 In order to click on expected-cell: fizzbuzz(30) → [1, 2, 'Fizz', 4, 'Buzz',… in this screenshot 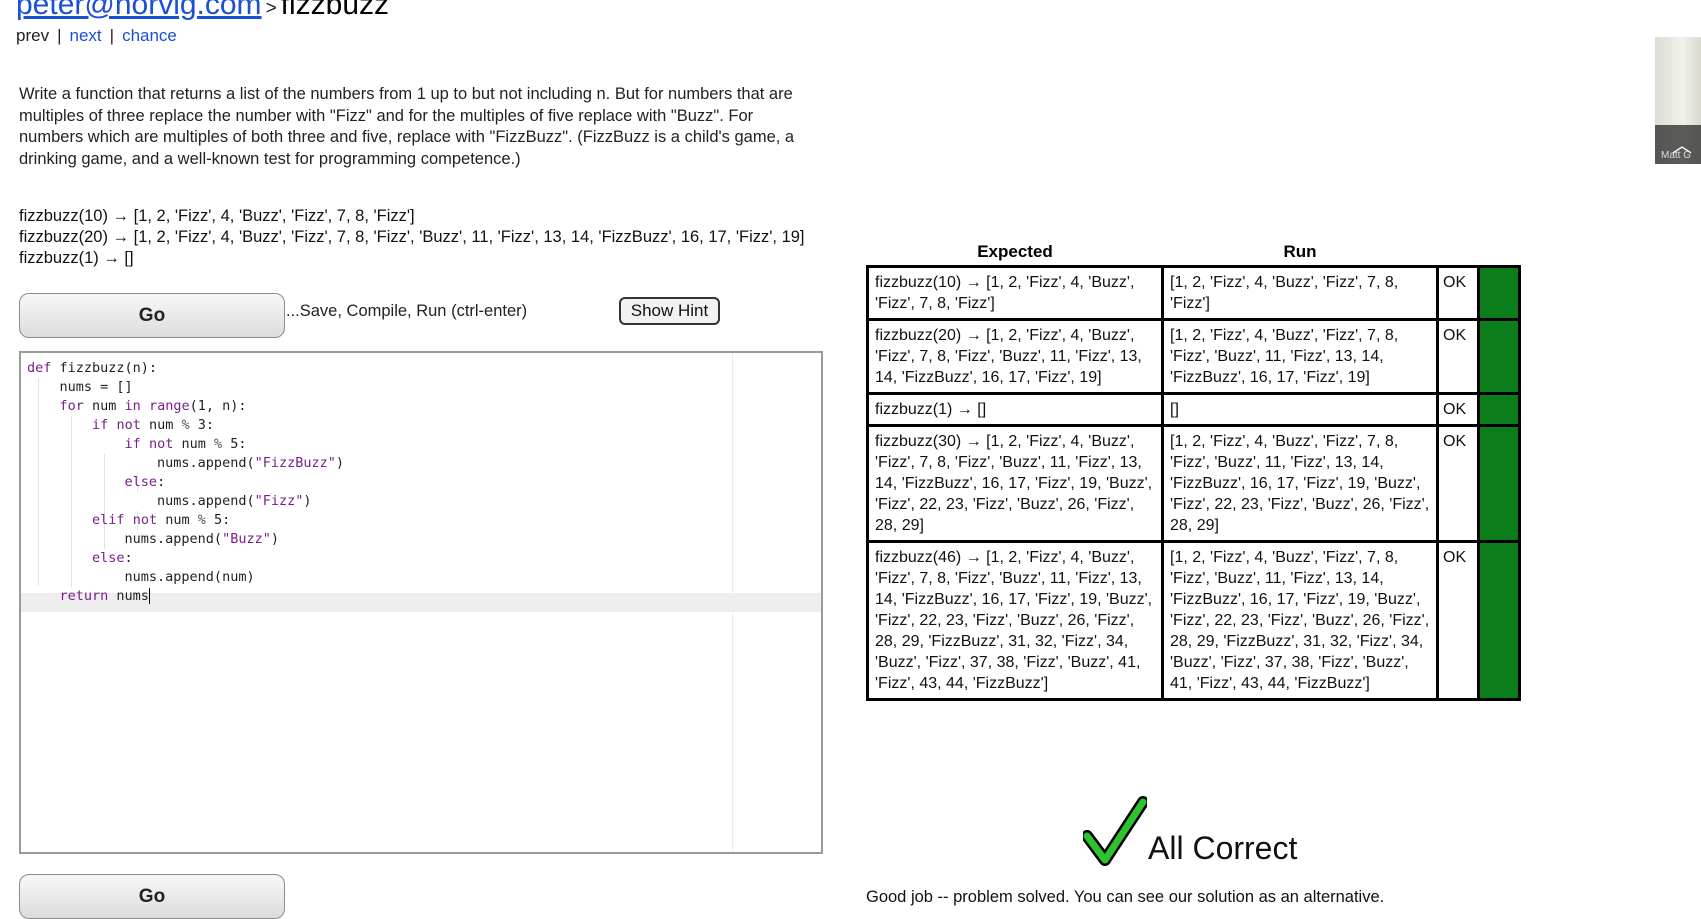, I will do `click(1015, 483)`.